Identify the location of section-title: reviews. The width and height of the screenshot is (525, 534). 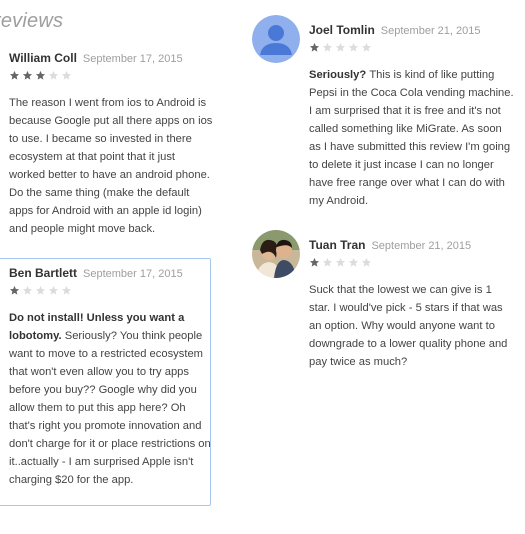
(32, 21).